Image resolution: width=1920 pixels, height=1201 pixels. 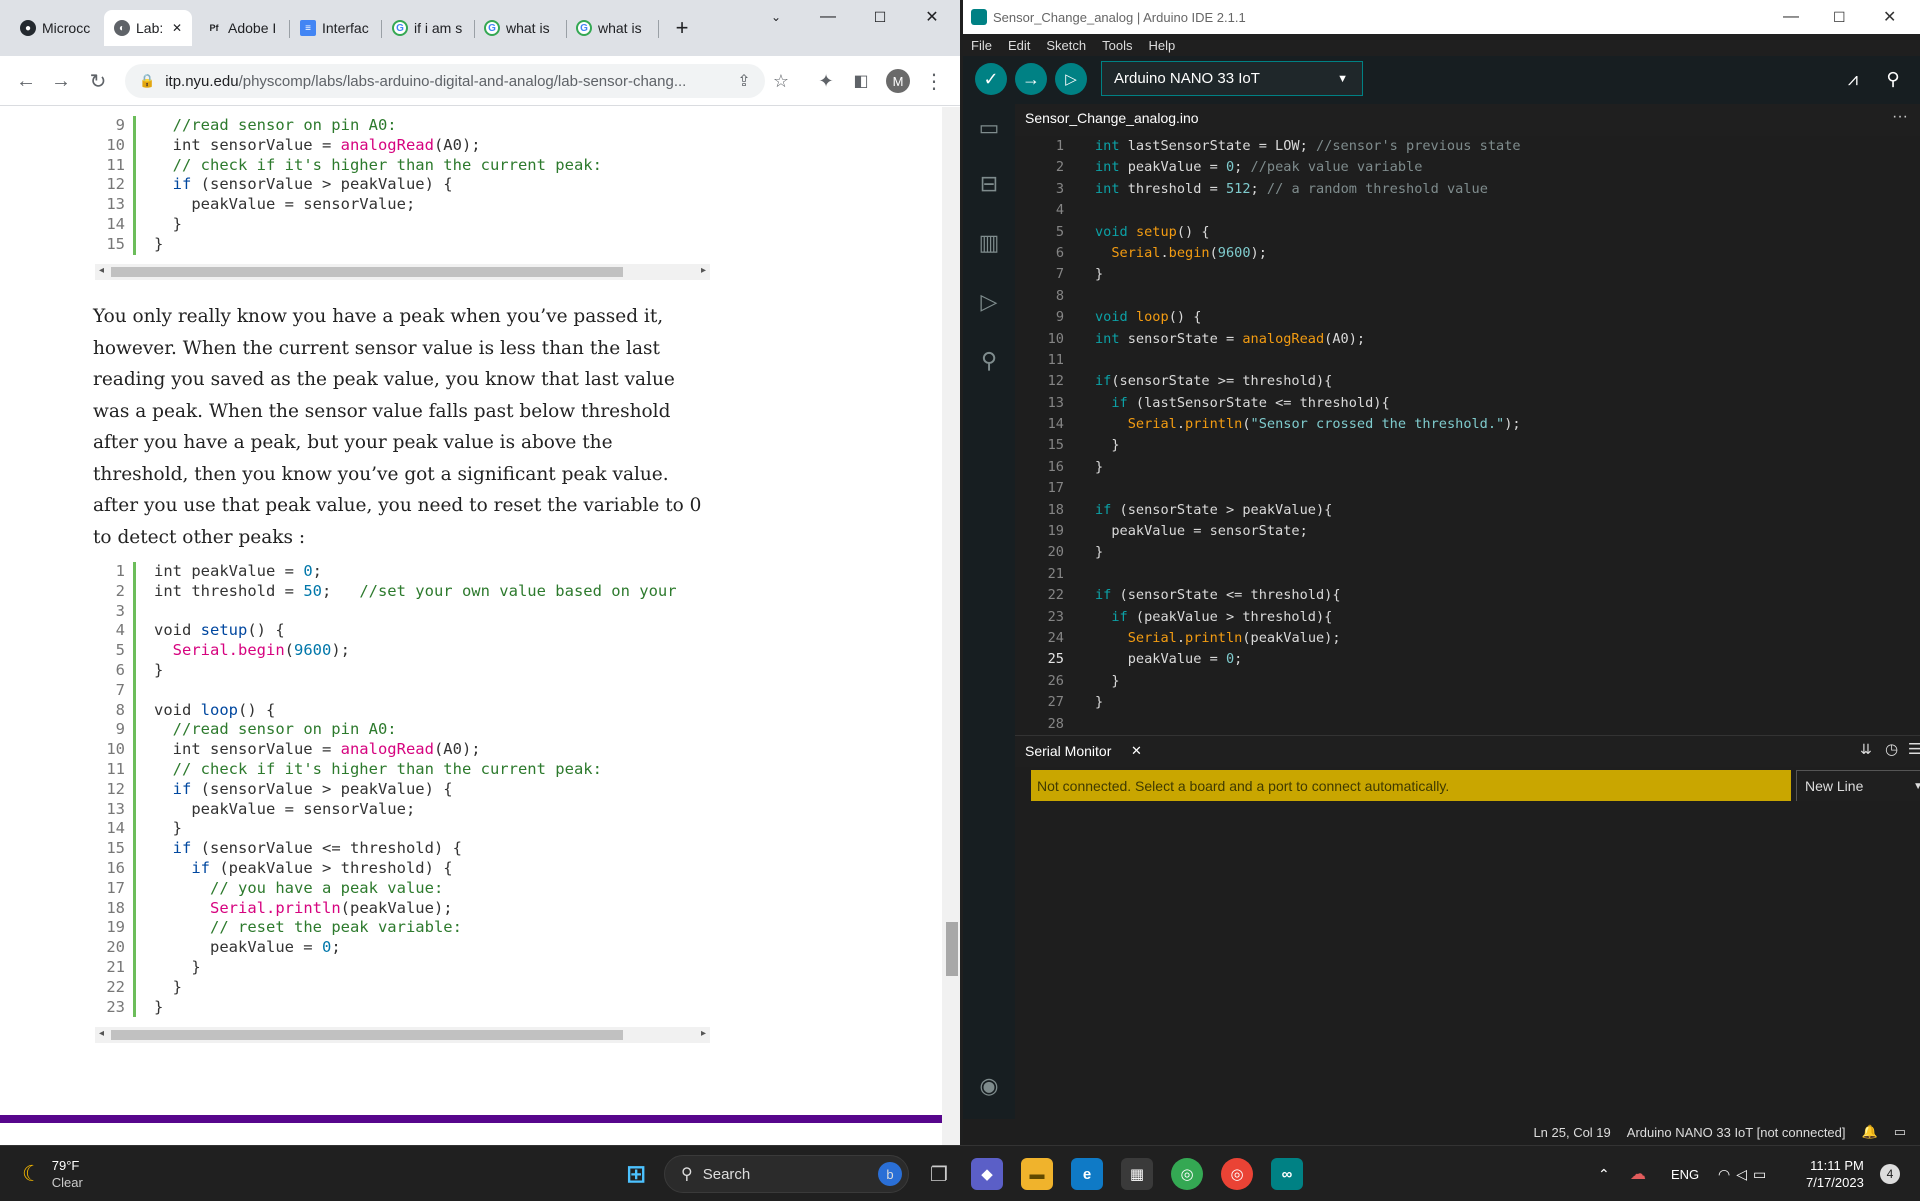 I want to click on close-panel-icon: ✕, so click(x=1136, y=751).